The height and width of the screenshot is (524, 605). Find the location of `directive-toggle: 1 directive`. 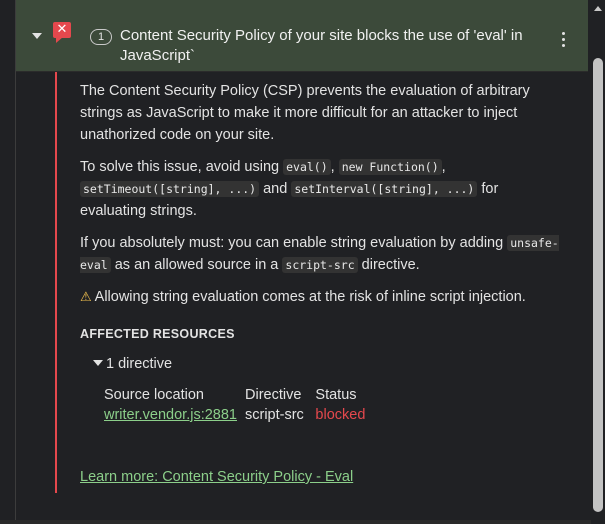

directive-toggle: 1 directive is located at coordinates (132, 364).